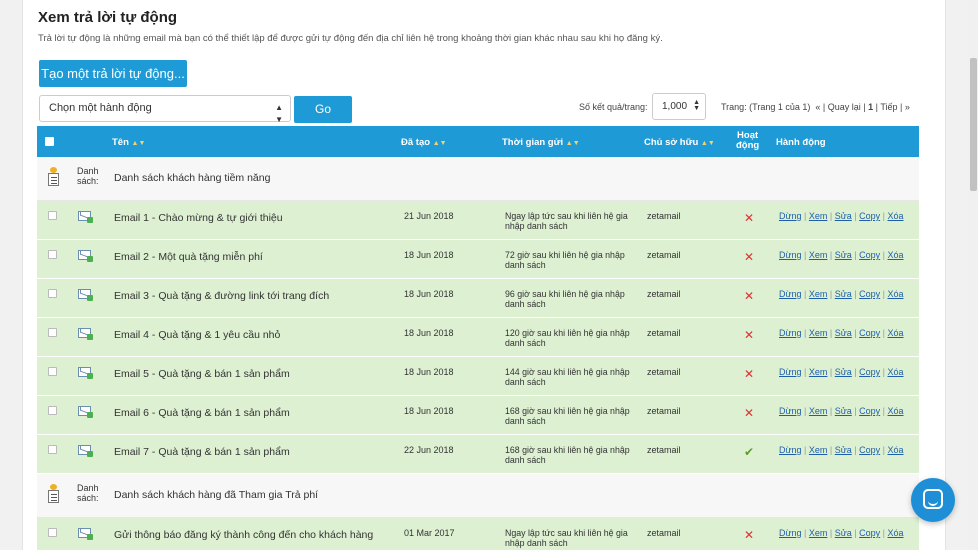 This screenshot has height=550, width=978. What do you see at coordinates (840, 107) in the screenshot?
I see `pager-back-link: « | Quay lại |` at bounding box center [840, 107].